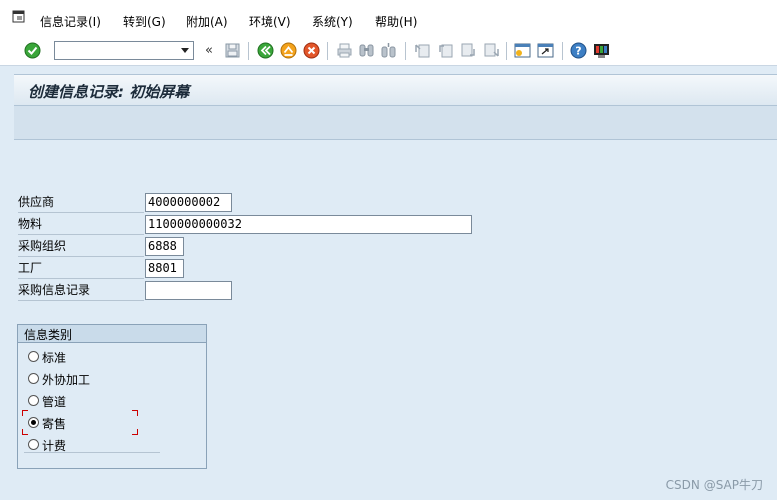 Image resolution: width=777 pixels, height=500 pixels. What do you see at coordinates (112, 334) in the screenshot?
I see `group-header: 信息类别` at bounding box center [112, 334].